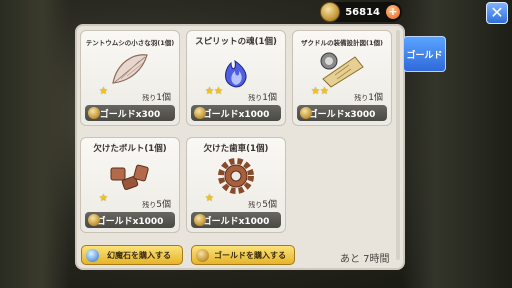 The height and width of the screenshot is (288, 512). I want to click on add-gold-button: +, so click(393, 12).